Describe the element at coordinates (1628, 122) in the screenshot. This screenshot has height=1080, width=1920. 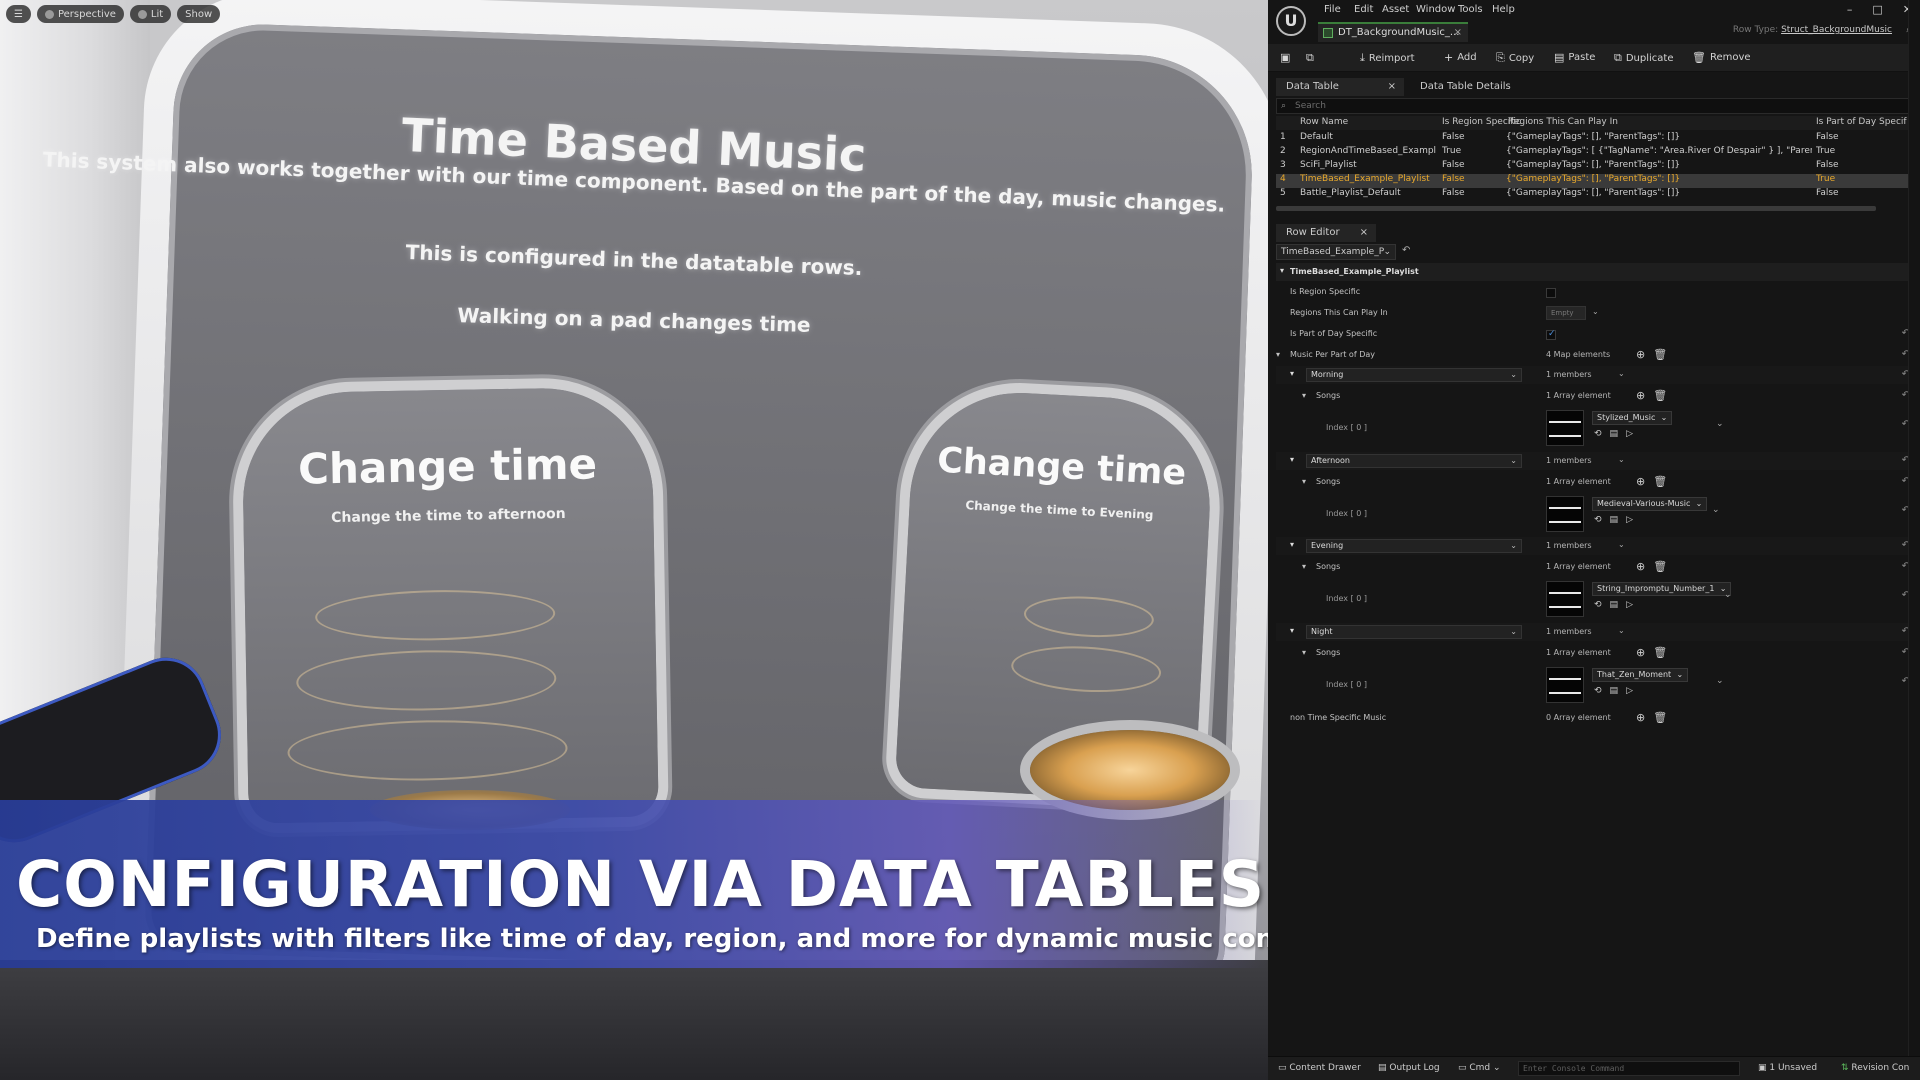
I see `column-header-regions: Regions This Can Play In` at that location.